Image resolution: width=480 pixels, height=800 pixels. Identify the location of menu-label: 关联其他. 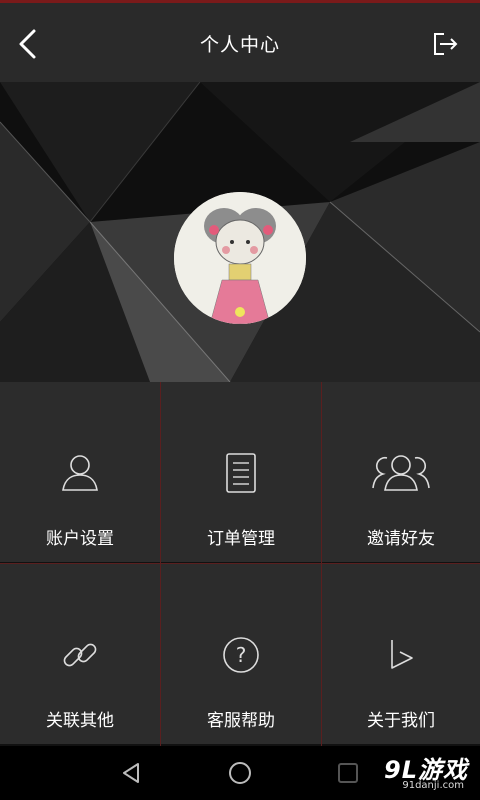
(80, 721).